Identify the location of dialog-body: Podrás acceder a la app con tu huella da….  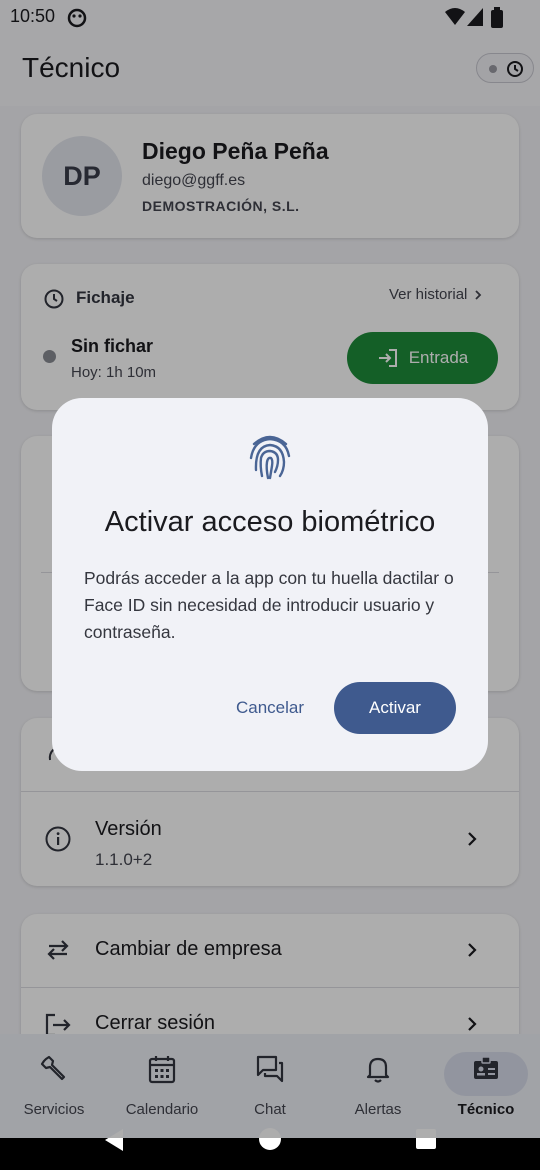
(269, 605).